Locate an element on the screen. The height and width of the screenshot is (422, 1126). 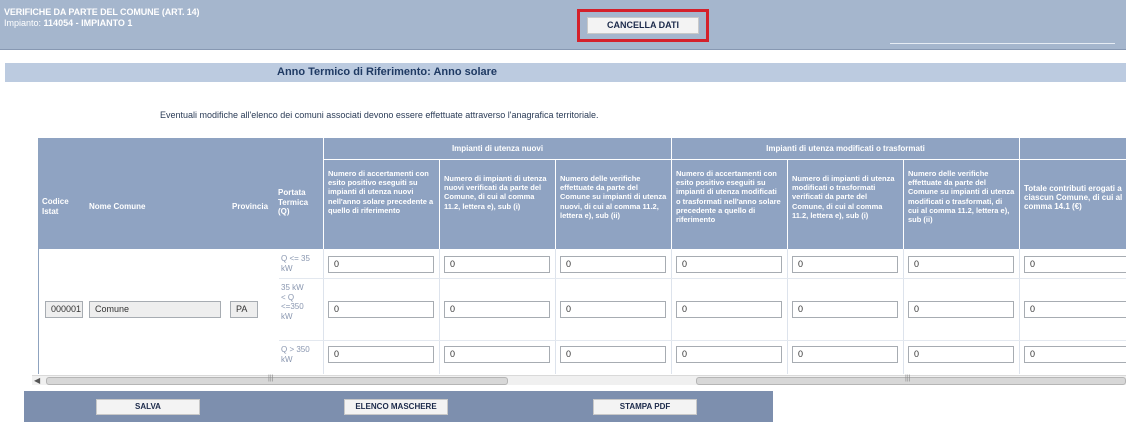
horizontal-scrollbar: ◀ ||| ||| is located at coordinates (579, 380).